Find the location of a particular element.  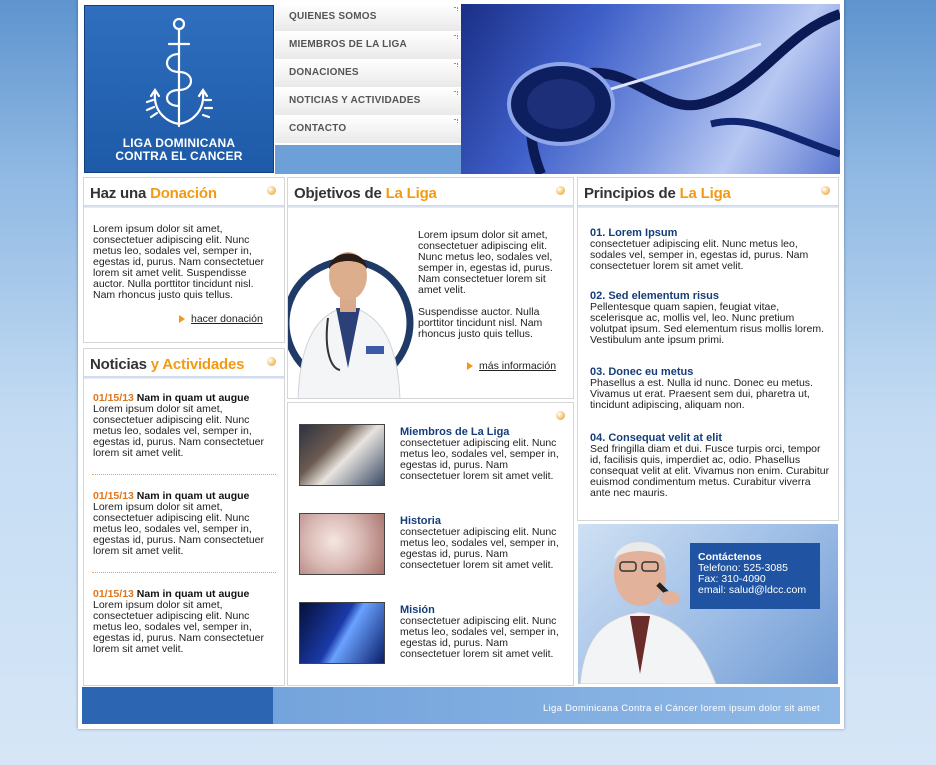

nav-item-contacto: CONTACTO is located at coordinates (368, 130).